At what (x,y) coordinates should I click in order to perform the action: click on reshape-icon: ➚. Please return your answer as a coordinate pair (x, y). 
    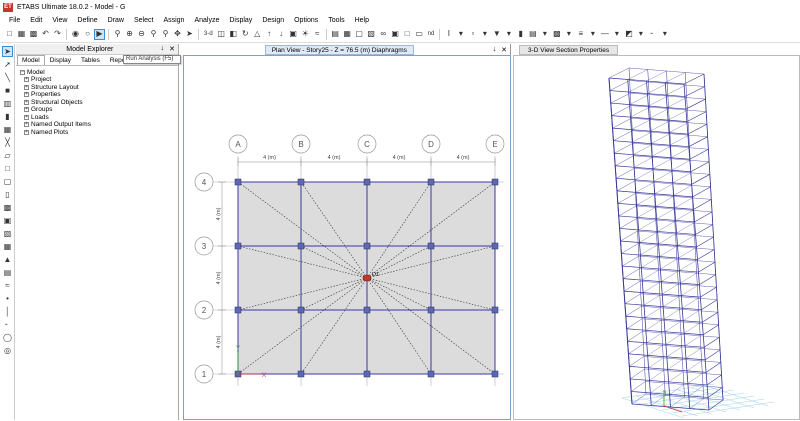
    Looking at the image, I should click on (7, 64).